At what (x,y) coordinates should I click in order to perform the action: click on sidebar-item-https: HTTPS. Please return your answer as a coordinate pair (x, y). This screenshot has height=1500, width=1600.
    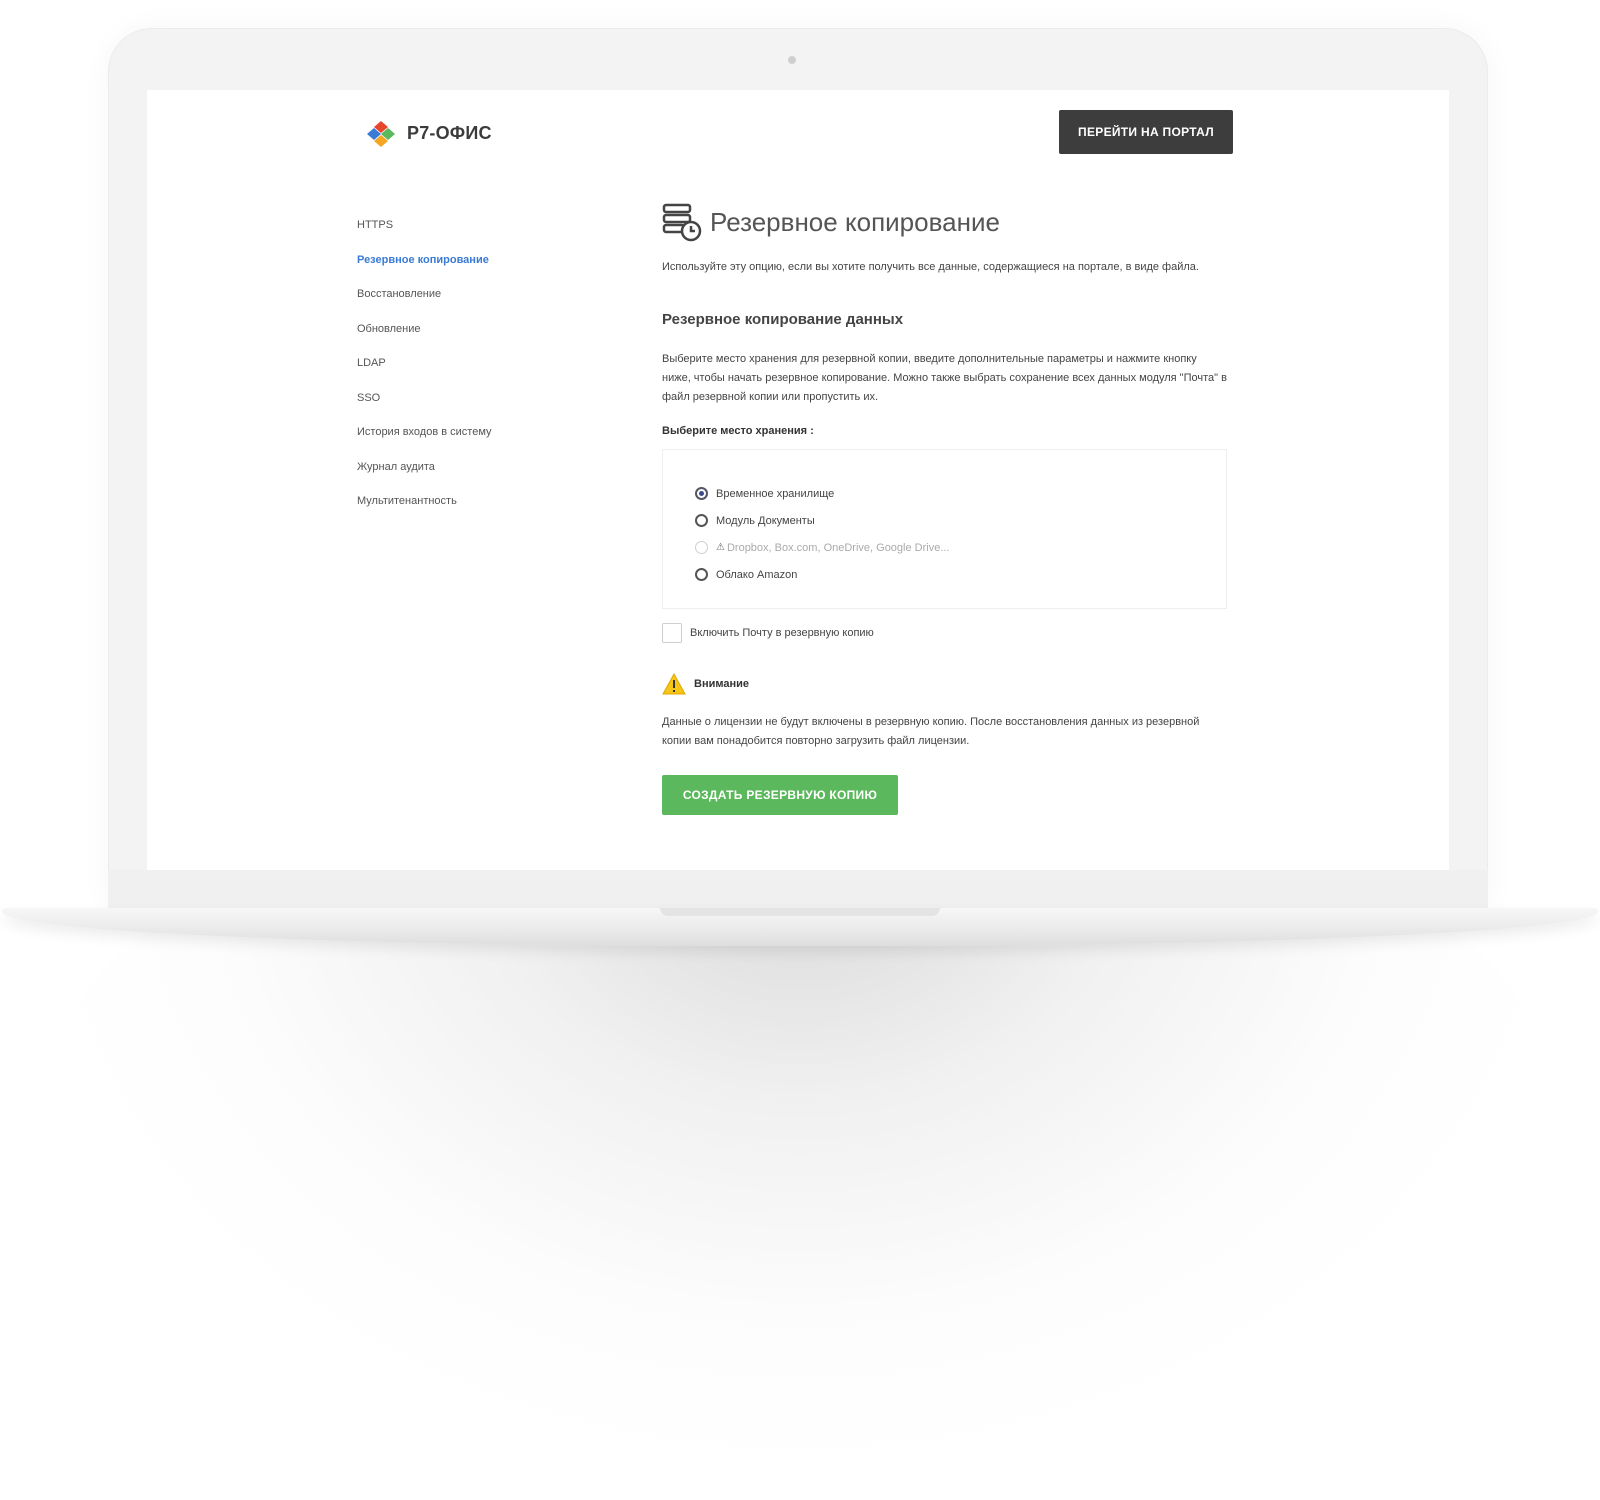
    Looking at the image, I should click on (477, 235).